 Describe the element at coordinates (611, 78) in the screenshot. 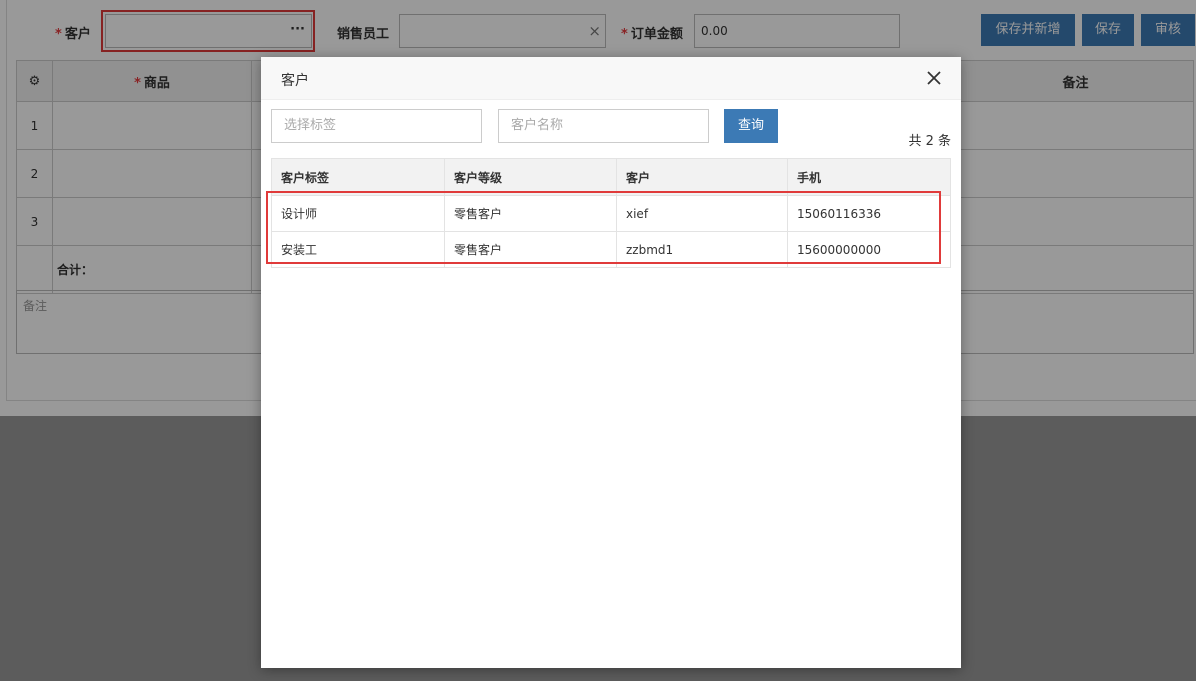

I see `dialog-header: 客户` at that location.